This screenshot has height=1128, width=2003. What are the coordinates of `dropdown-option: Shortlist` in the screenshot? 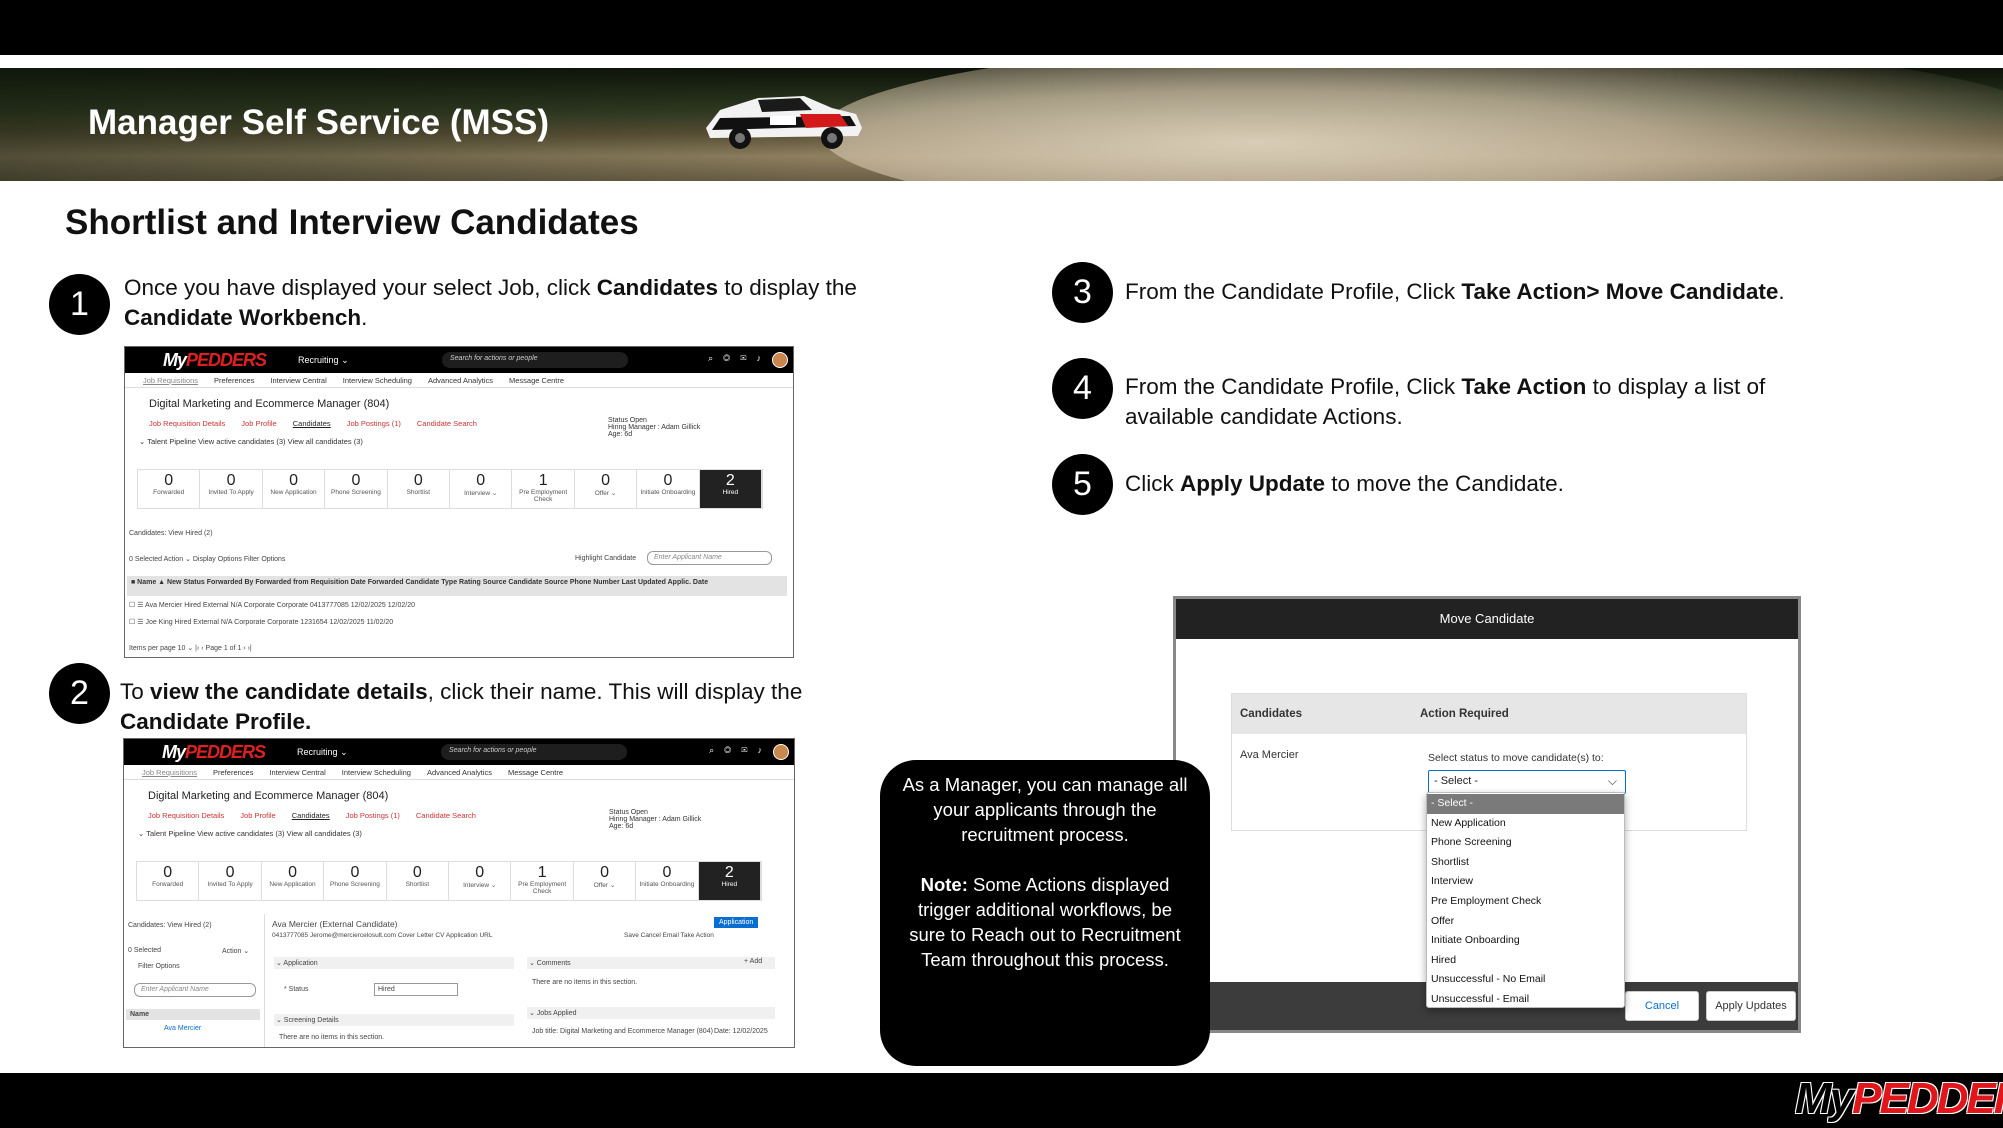 It's located at (1525, 863).